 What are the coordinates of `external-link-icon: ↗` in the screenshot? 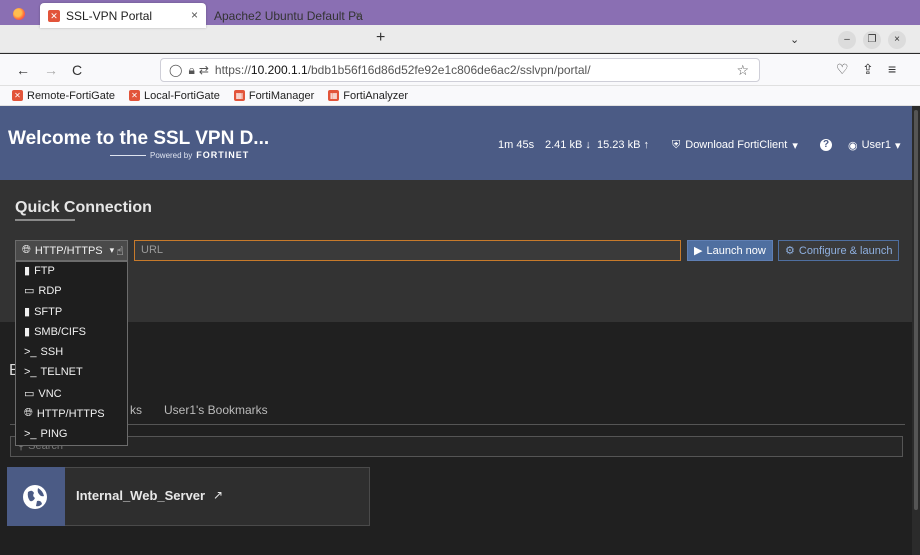 It's located at (218, 495).